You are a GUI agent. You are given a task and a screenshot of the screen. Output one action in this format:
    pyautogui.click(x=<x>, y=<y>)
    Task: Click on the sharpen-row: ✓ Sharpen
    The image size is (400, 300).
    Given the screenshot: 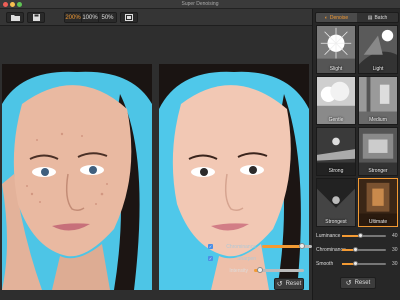 What is the action you would take?
    pyautogui.click(x=235, y=258)
    